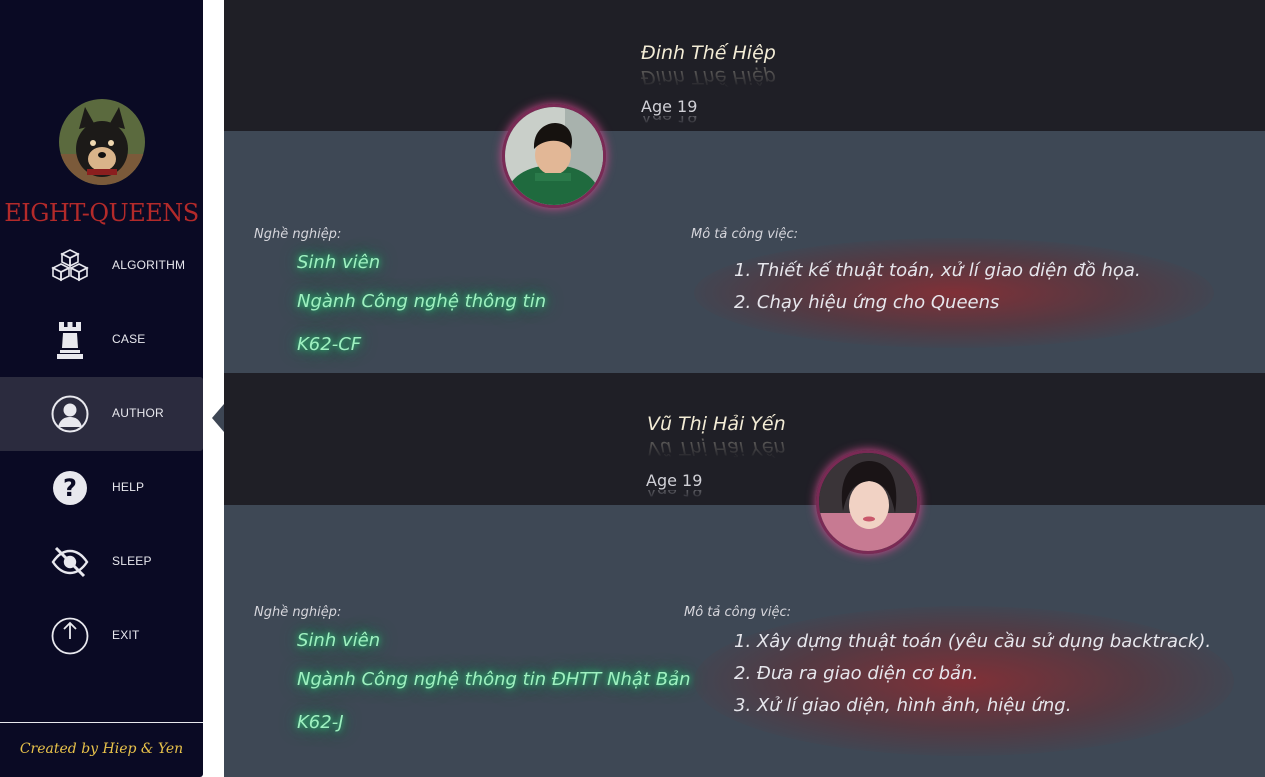  Describe the element at coordinates (101, 562) in the screenshot. I see `nav-item-sleep: SLEEP` at that location.